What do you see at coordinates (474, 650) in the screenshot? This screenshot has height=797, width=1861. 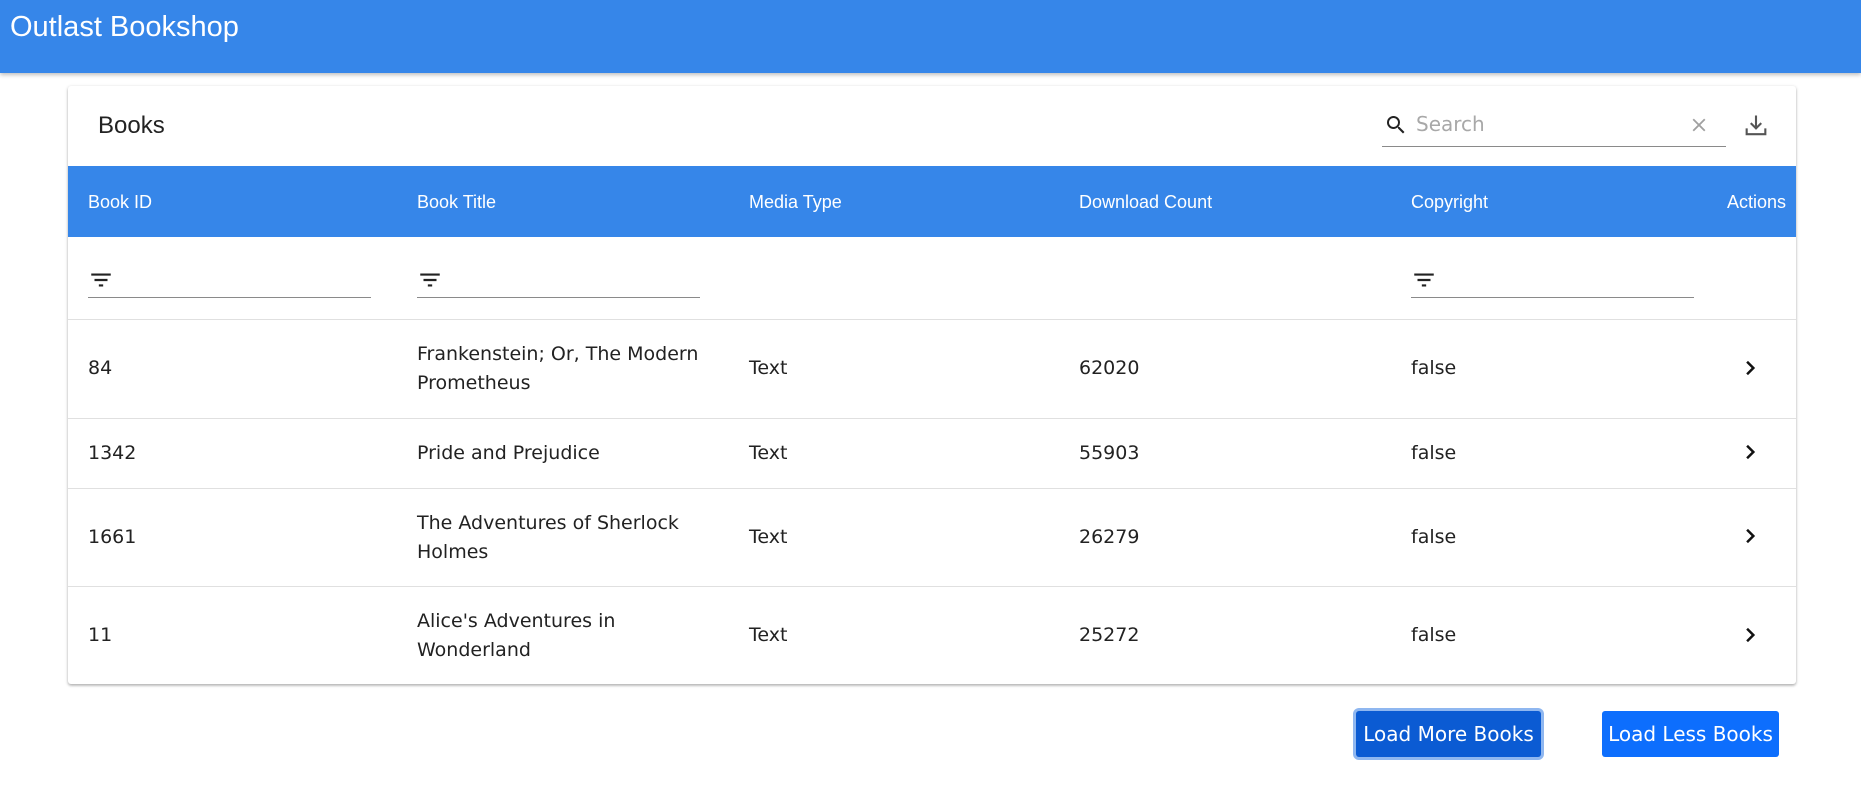 I see `cell-book-title-line: Wonderland` at bounding box center [474, 650].